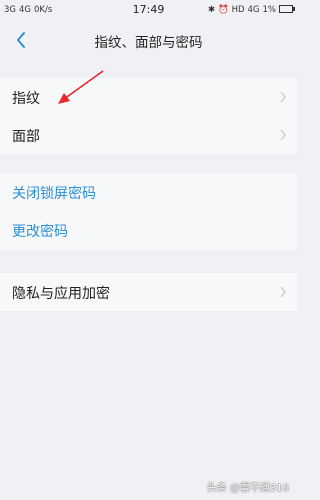 This screenshot has height=500, width=320. Describe the element at coordinates (148, 135) in the screenshot. I see `face-row: 面部` at that location.